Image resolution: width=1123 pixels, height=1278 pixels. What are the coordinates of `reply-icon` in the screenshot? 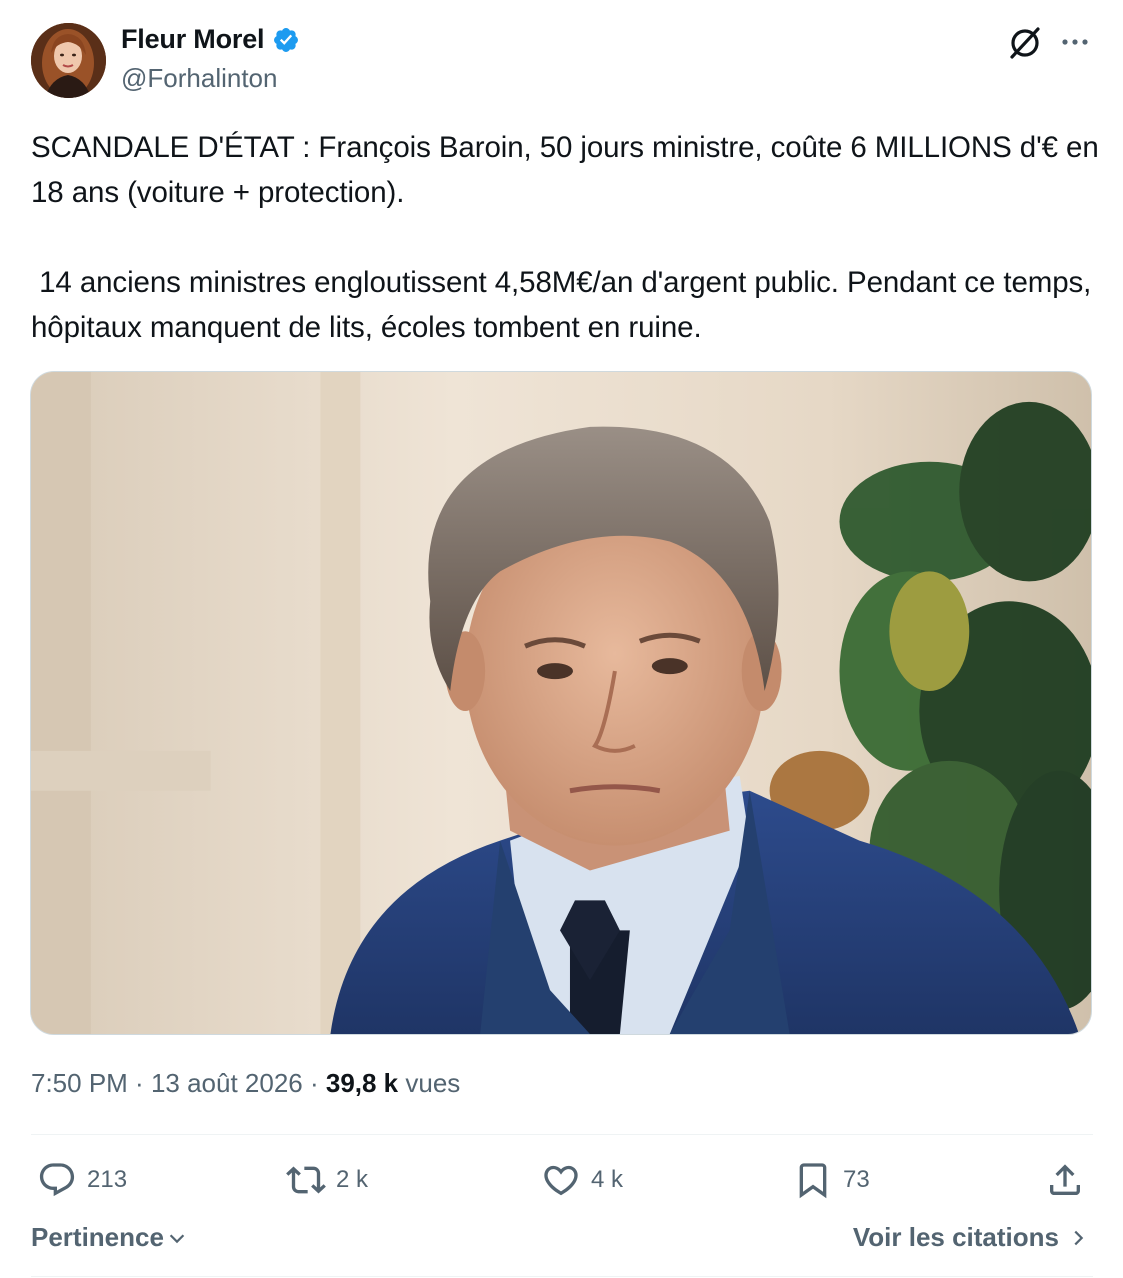 It's located at (57, 1180).